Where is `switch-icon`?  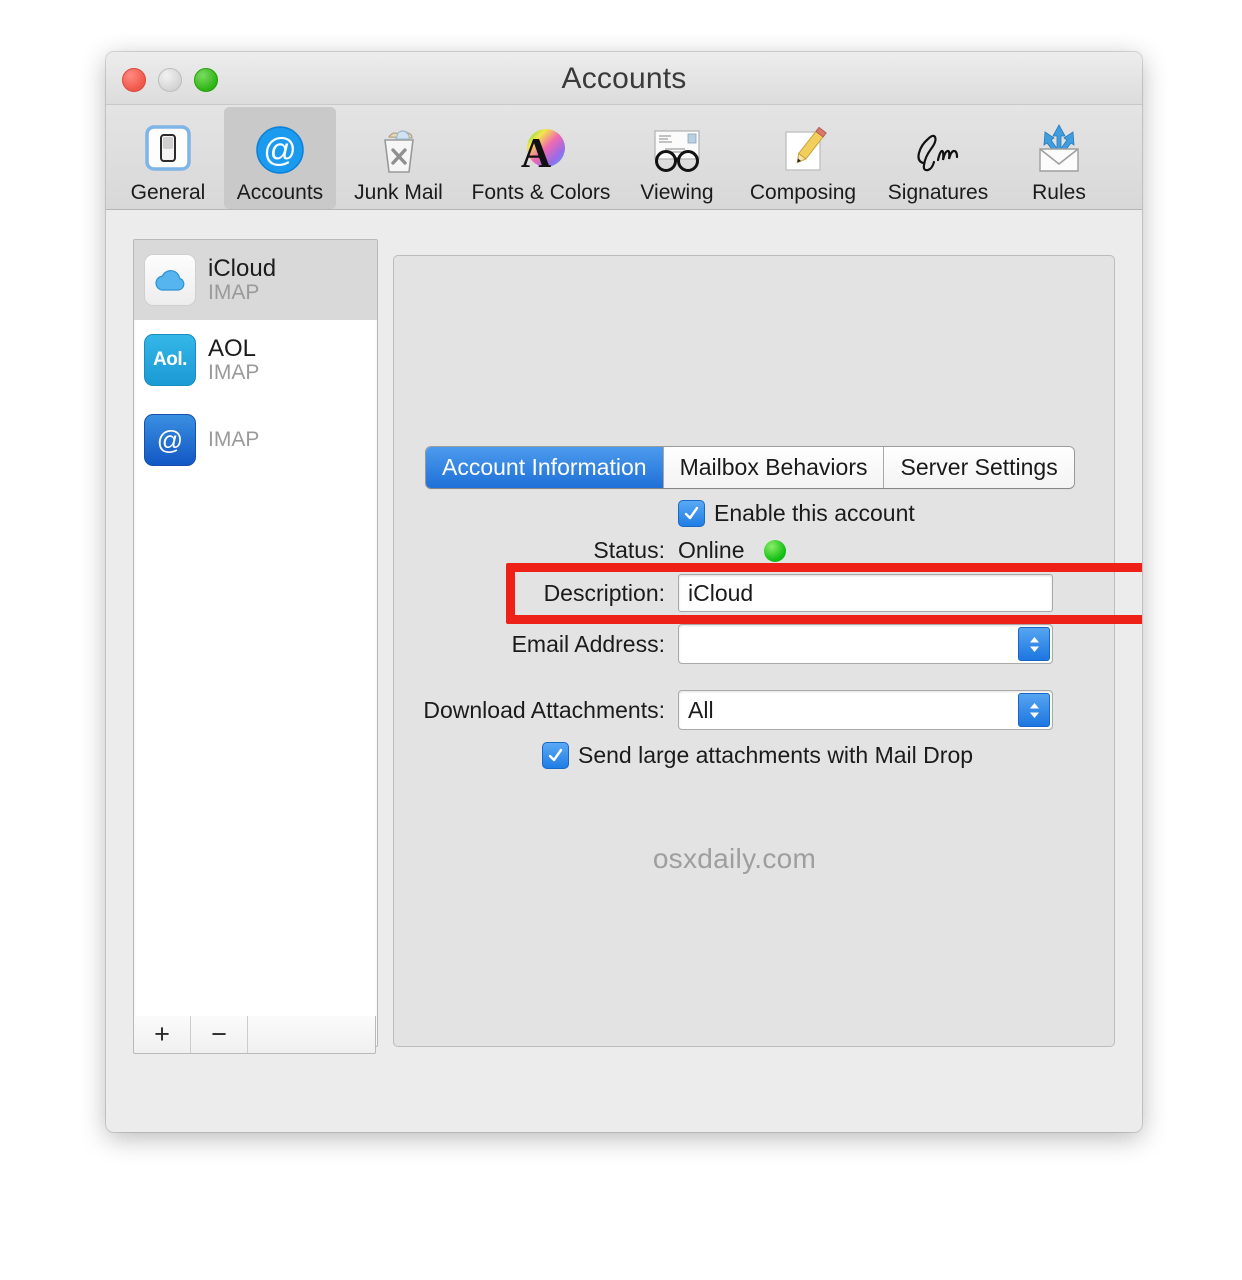
switch-icon is located at coordinates (168, 150).